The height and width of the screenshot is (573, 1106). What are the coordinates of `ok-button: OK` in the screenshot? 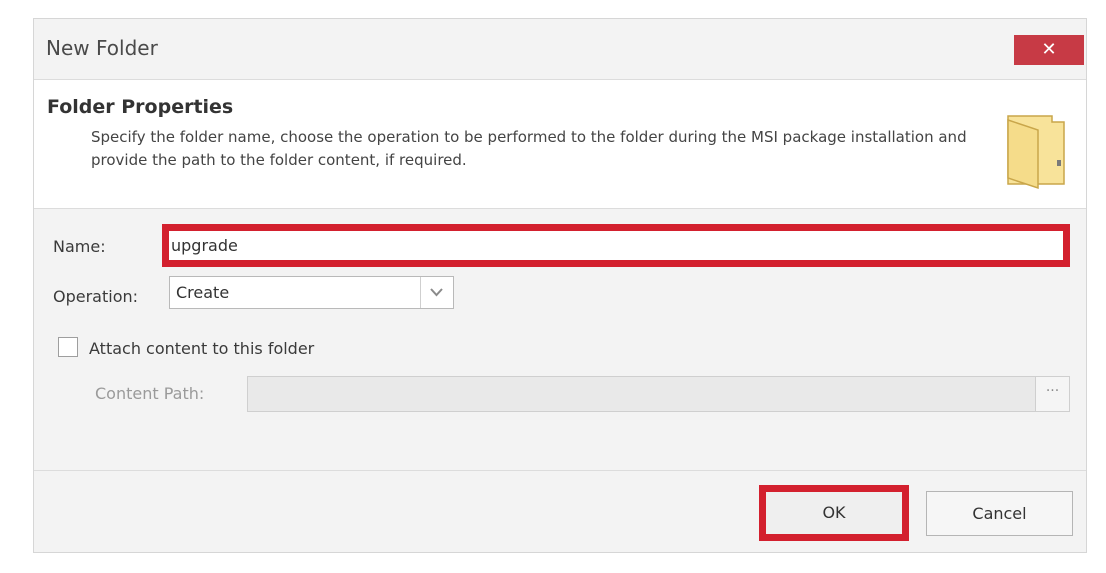 It's located at (834, 513).